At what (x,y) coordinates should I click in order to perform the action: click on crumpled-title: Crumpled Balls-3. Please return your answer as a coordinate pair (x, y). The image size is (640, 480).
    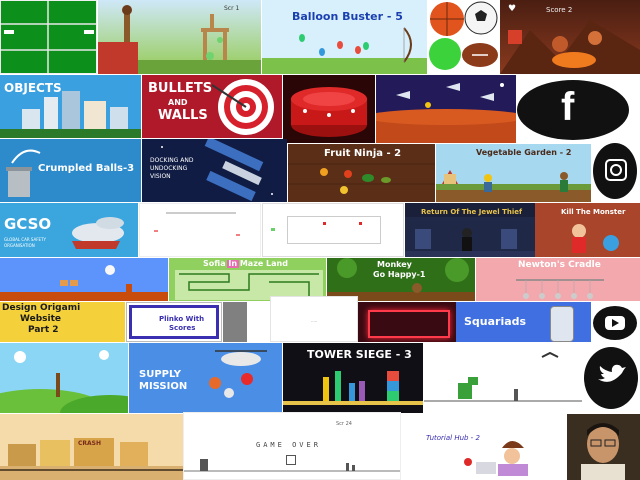
    Looking at the image, I should click on (86, 168).